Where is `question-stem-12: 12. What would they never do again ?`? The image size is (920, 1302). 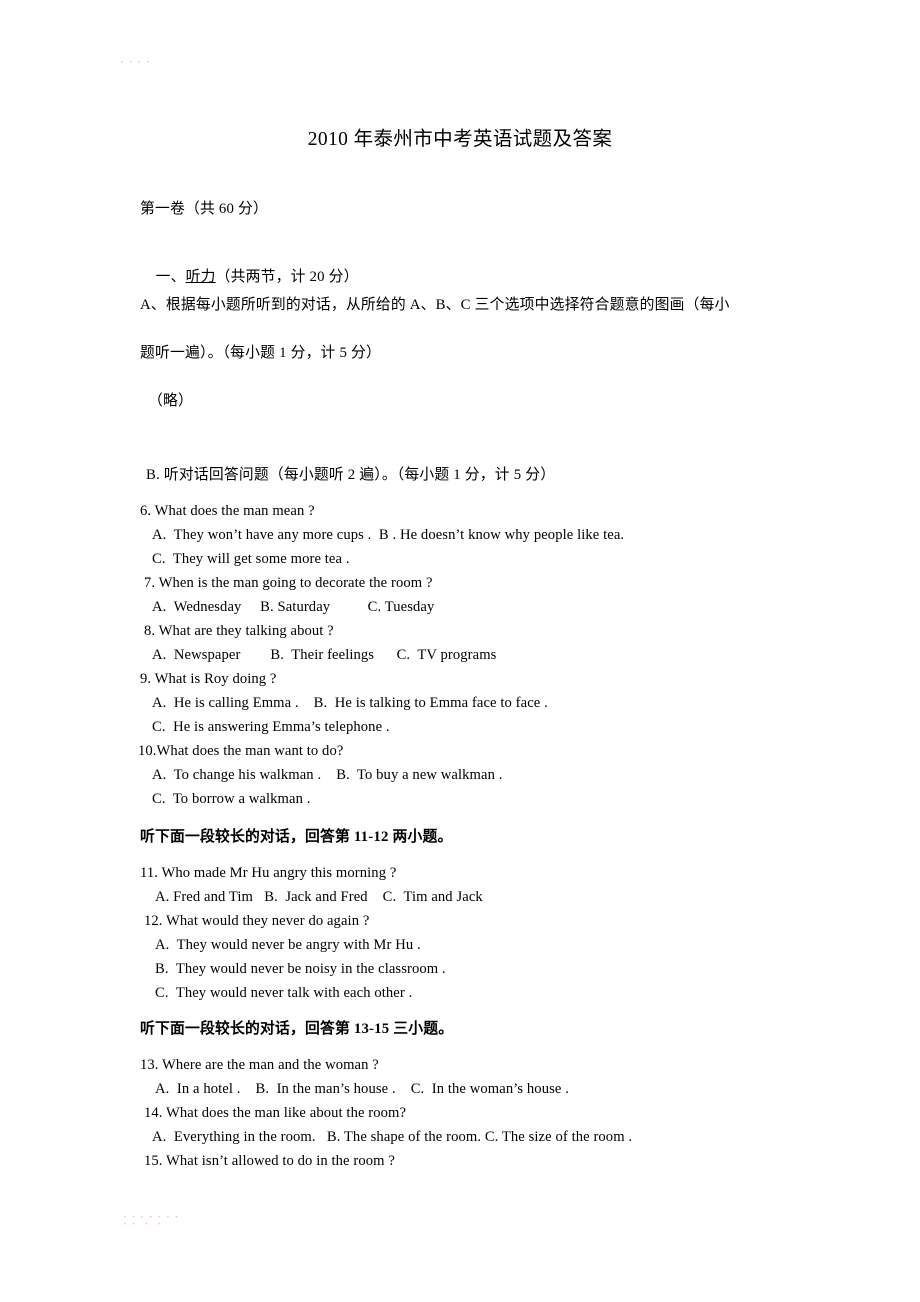 question-stem-12: 12. What would they never do again ? is located at coordinates (257, 921).